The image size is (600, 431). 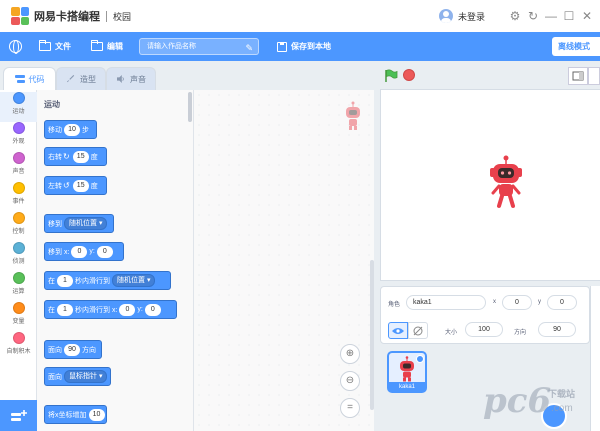 I want to click on direction-input: 90, so click(x=557, y=329).